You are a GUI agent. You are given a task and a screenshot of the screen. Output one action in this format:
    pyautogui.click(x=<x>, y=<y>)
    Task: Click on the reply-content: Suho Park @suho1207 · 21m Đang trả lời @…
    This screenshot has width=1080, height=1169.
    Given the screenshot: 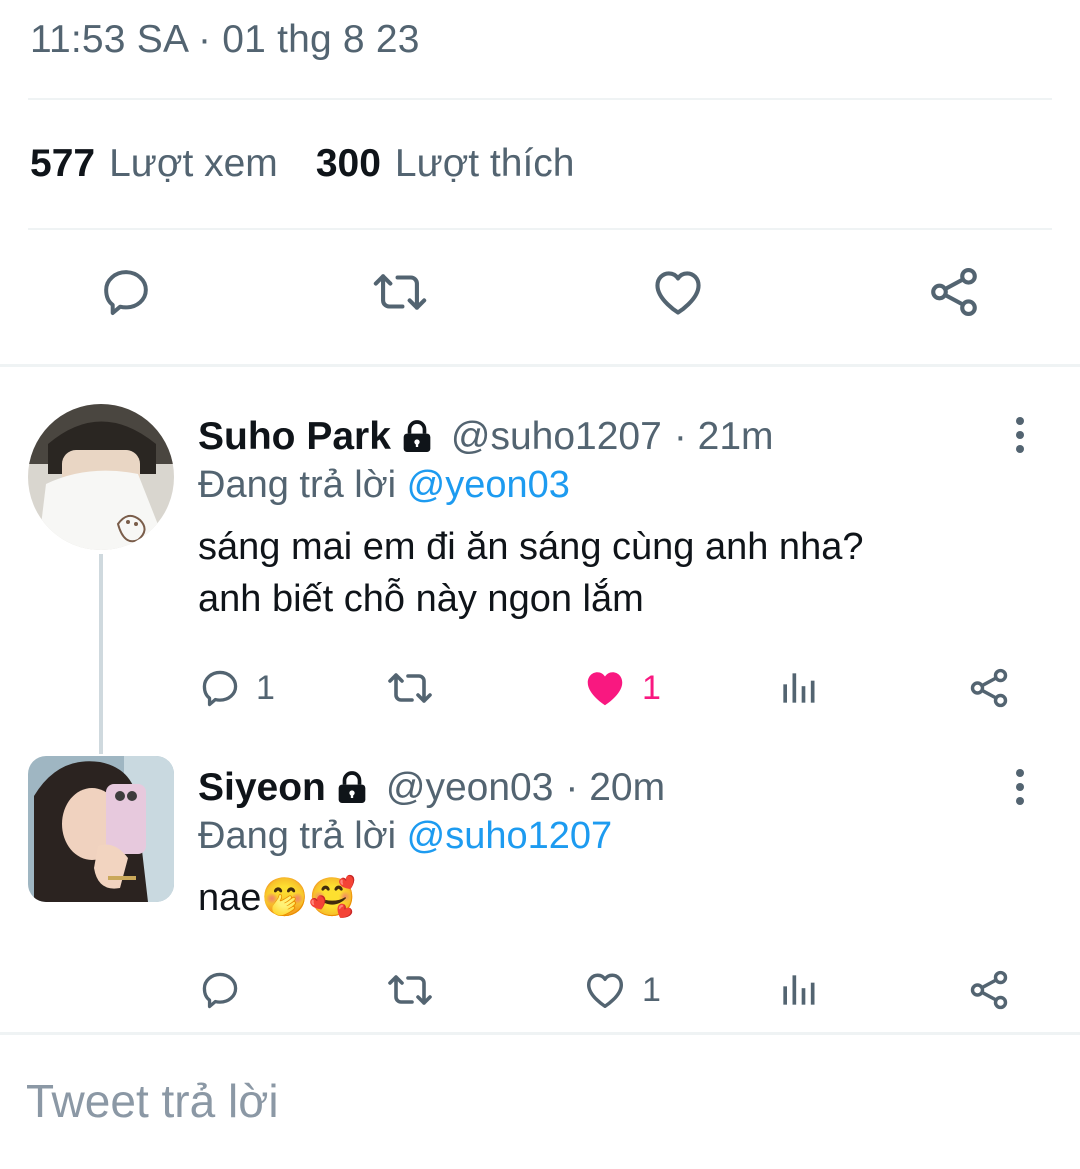 What is the action you would take?
    pyautogui.click(x=599, y=518)
    